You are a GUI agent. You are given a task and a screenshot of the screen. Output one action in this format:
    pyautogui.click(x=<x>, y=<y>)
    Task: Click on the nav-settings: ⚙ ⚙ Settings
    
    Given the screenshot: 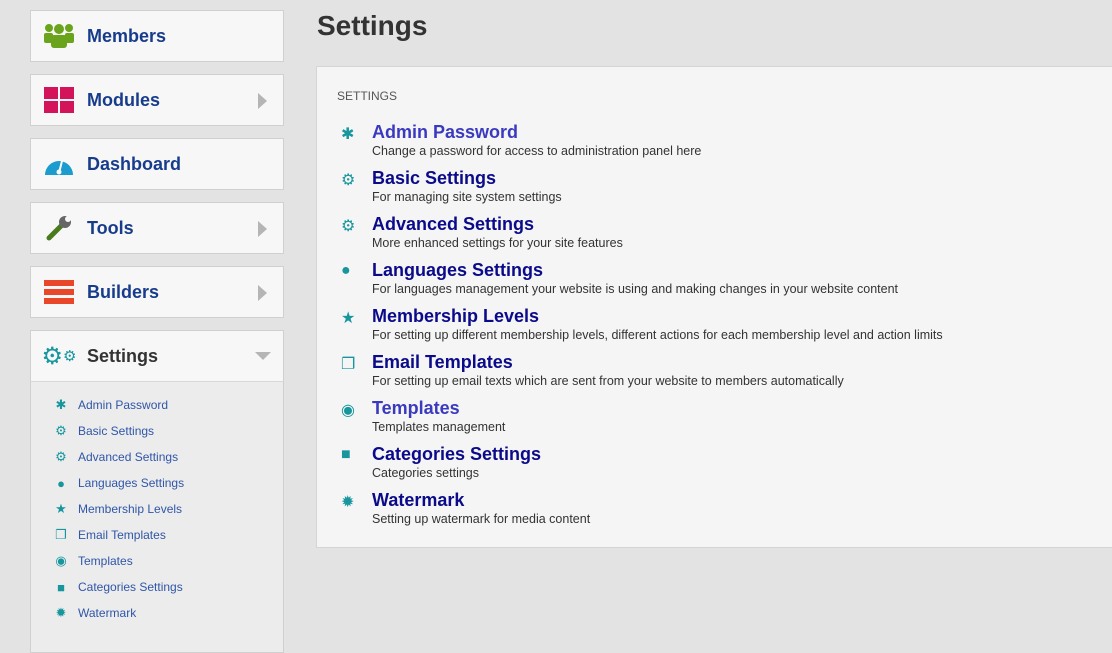 What is the action you would take?
    pyautogui.click(x=157, y=356)
    